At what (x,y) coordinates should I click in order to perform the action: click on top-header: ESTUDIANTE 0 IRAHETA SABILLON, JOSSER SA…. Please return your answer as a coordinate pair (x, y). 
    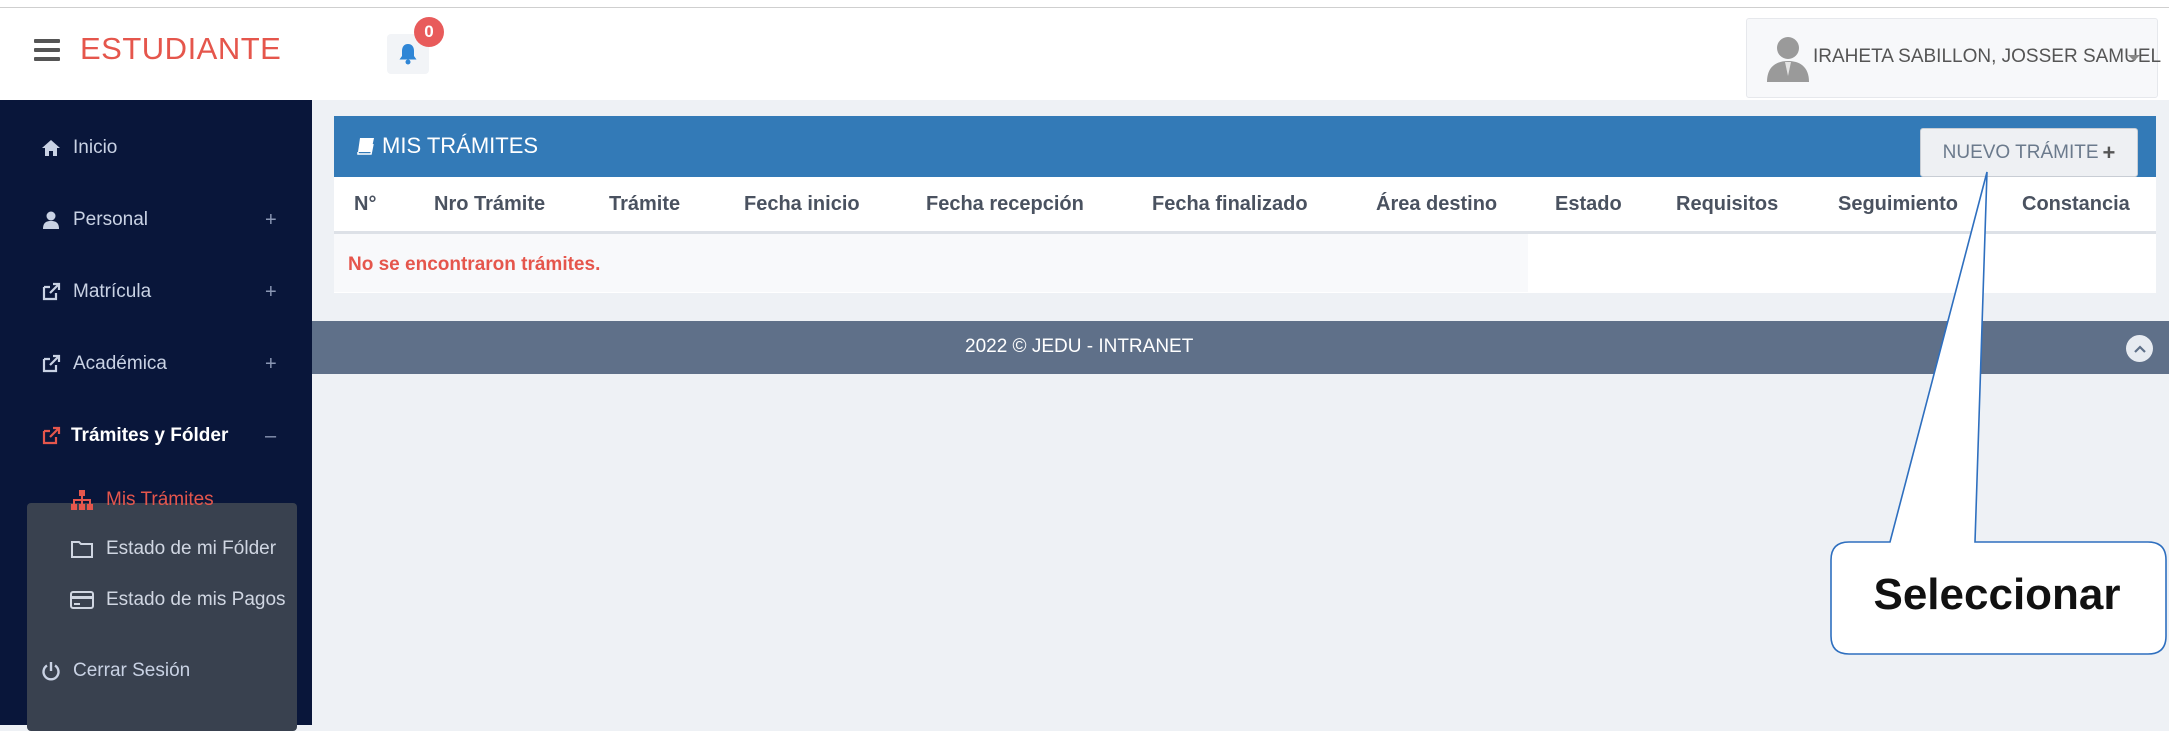
    Looking at the image, I should click on (1084, 54).